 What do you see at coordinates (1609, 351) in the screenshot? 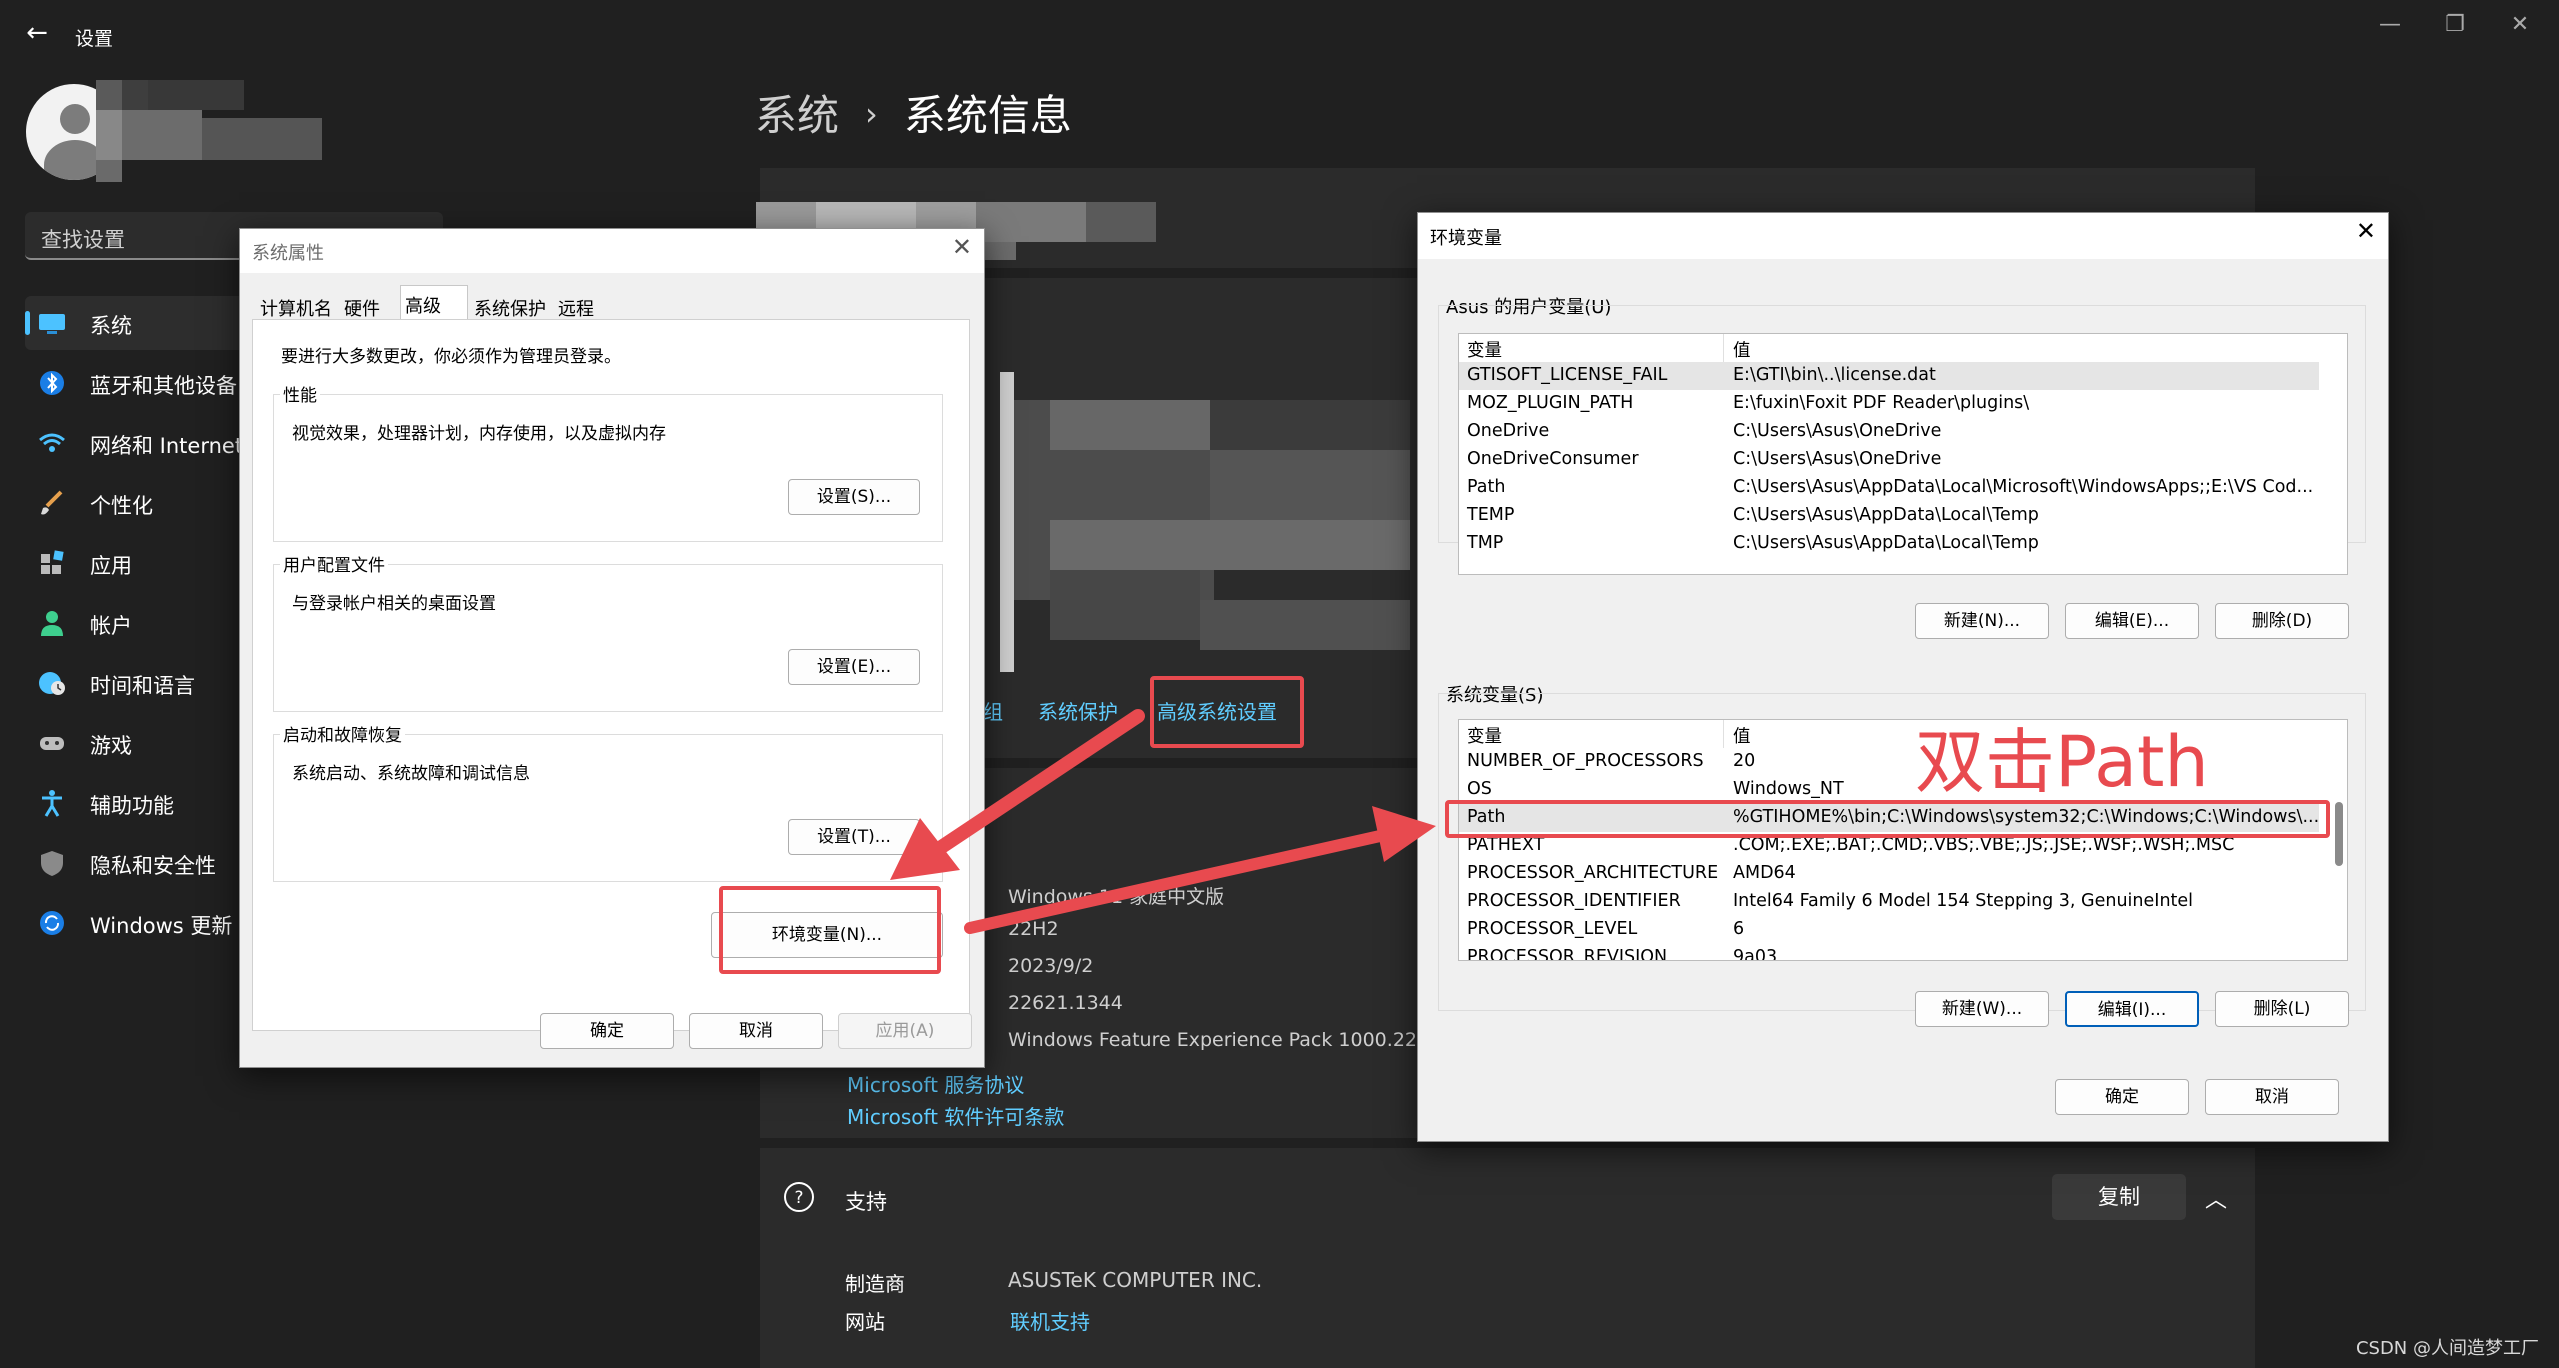
I see `list-header: 变量值` at bounding box center [1609, 351].